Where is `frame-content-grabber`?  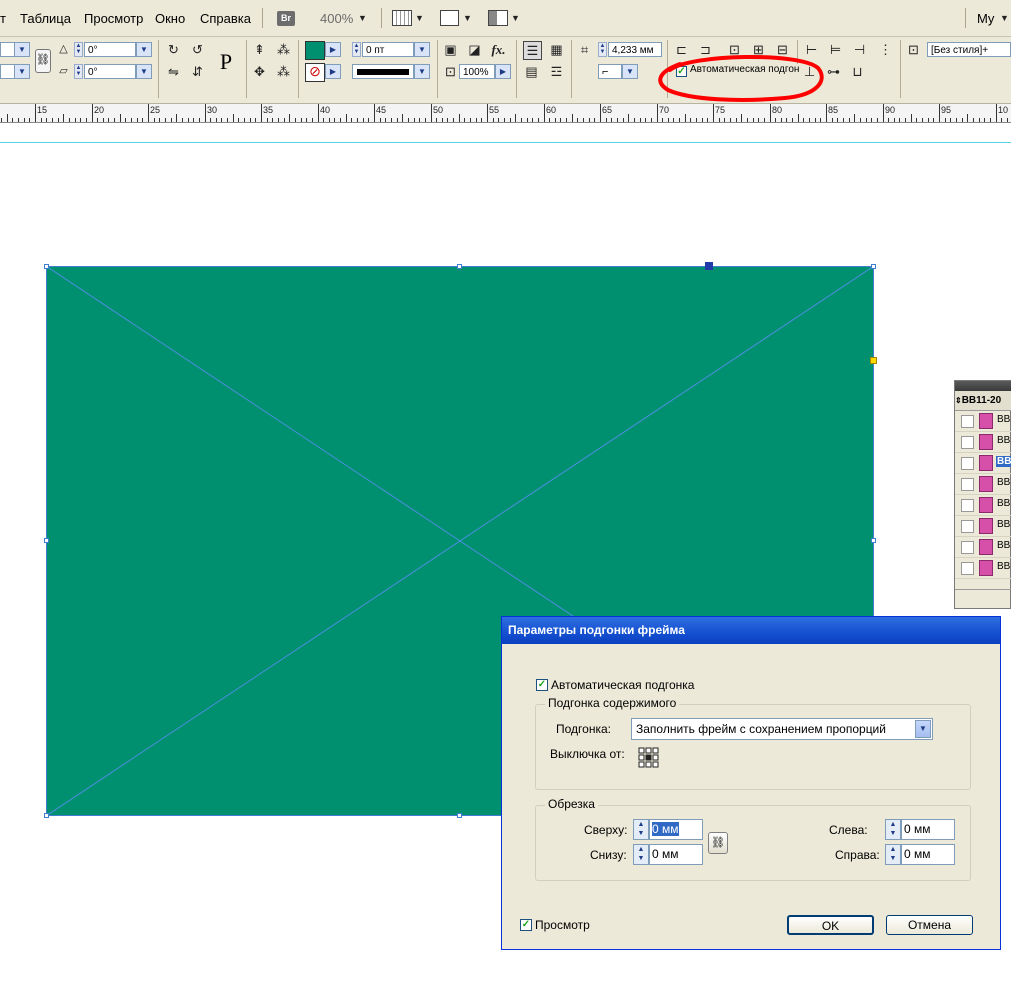 frame-content-grabber is located at coordinates (709, 266).